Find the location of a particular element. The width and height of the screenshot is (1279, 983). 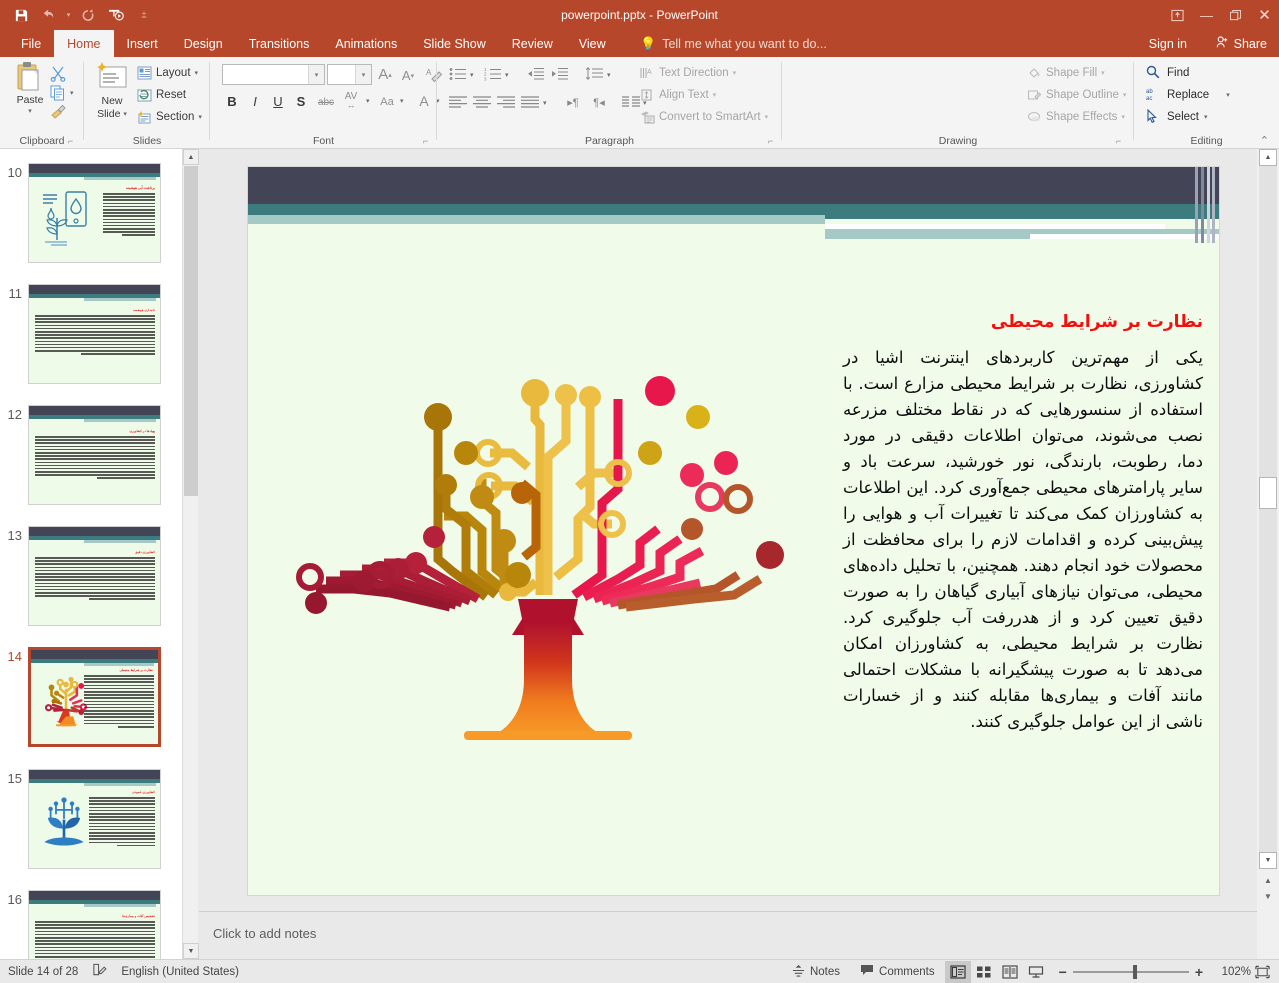

panel-scroll-up-icon: ▲ is located at coordinates (191, 157).